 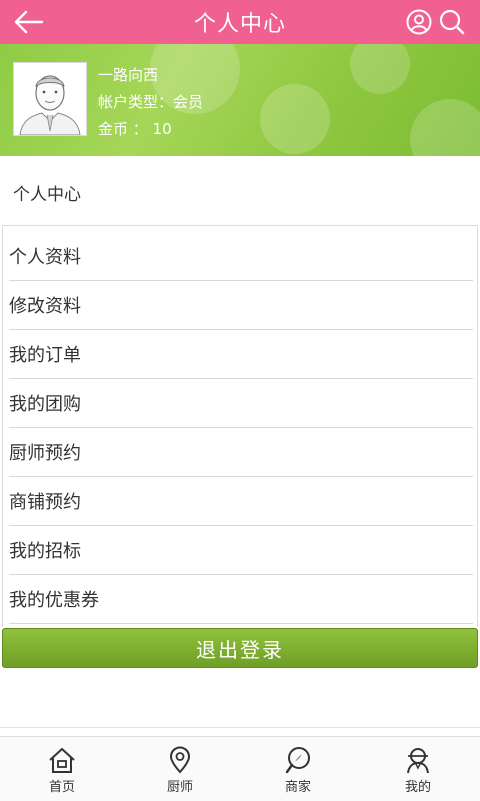 I want to click on avatar-person-icon, so click(x=50, y=105).